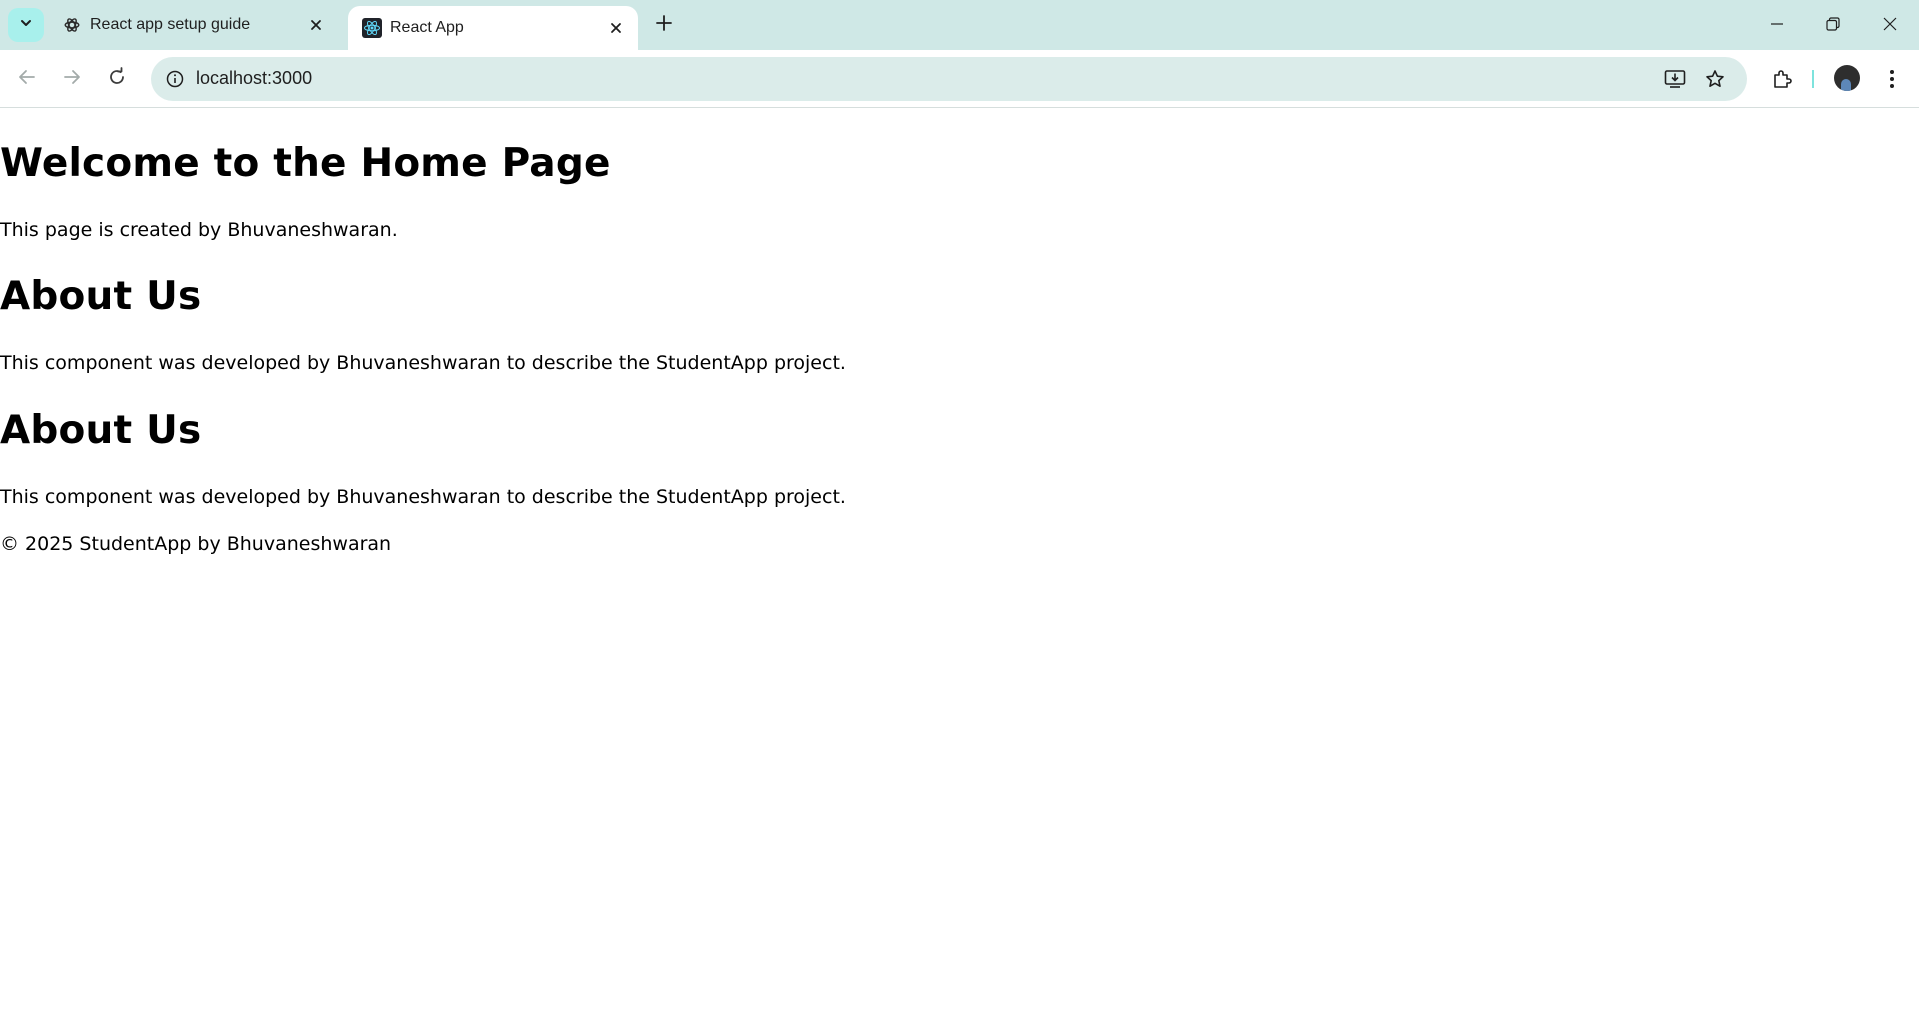 This screenshot has width=1919, height=1018. What do you see at coordinates (1782, 79) in the screenshot?
I see `extensions-icon` at bounding box center [1782, 79].